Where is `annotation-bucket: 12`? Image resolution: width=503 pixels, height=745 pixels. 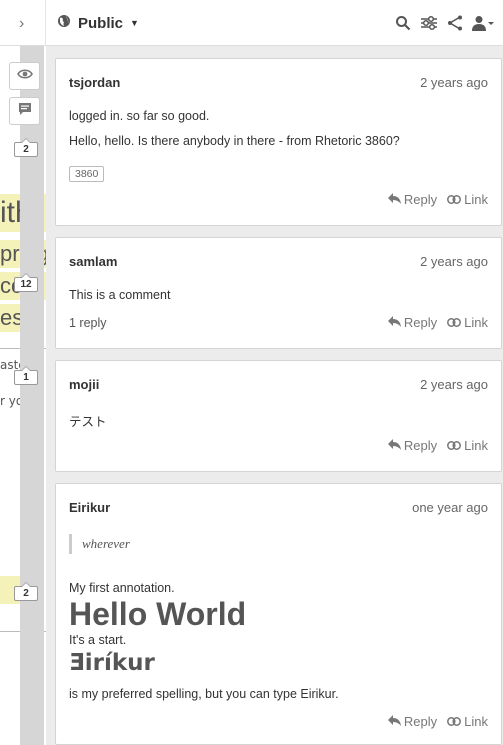
annotation-bucket: 12 is located at coordinates (26, 282).